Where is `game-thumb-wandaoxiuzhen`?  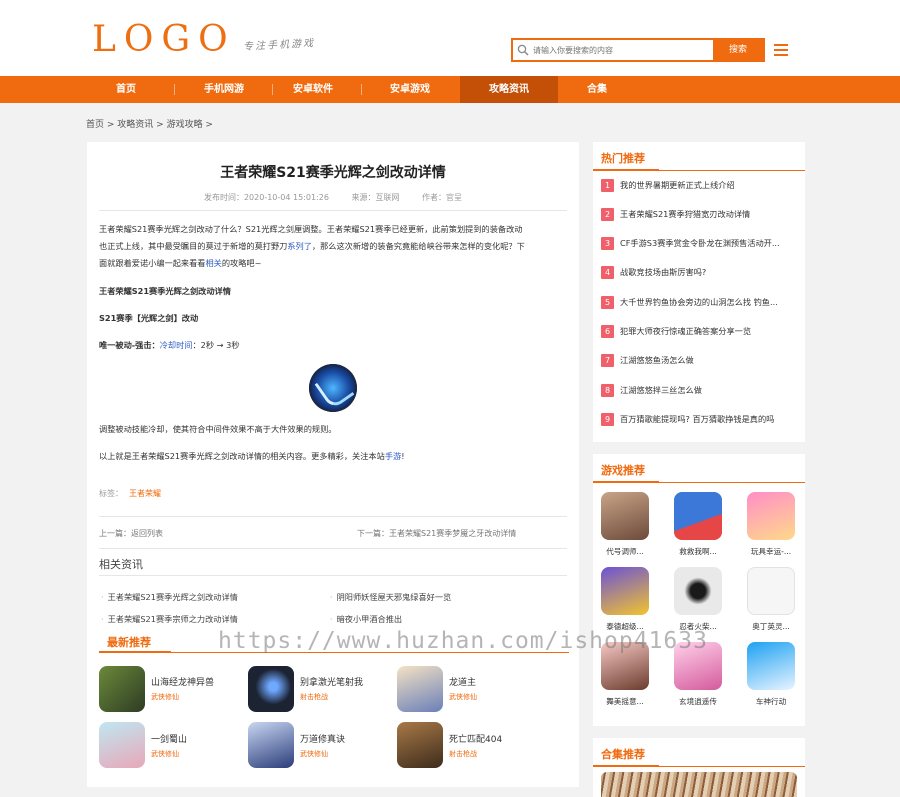 game-thumb-wandaoxiuzhen is located at coordinates (271, 745).